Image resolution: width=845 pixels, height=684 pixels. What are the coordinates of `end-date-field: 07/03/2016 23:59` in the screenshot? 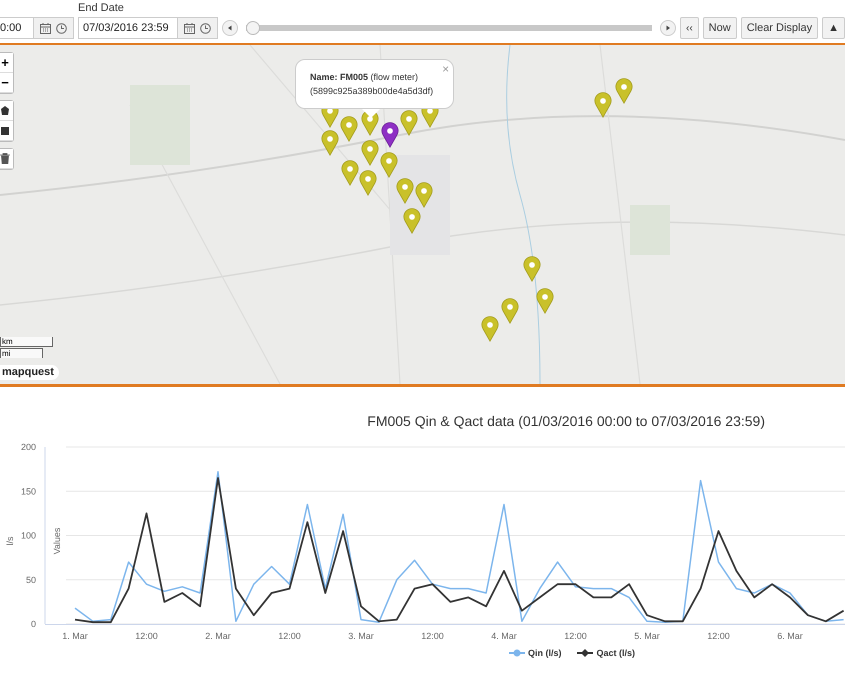 It's located at (128, 28).